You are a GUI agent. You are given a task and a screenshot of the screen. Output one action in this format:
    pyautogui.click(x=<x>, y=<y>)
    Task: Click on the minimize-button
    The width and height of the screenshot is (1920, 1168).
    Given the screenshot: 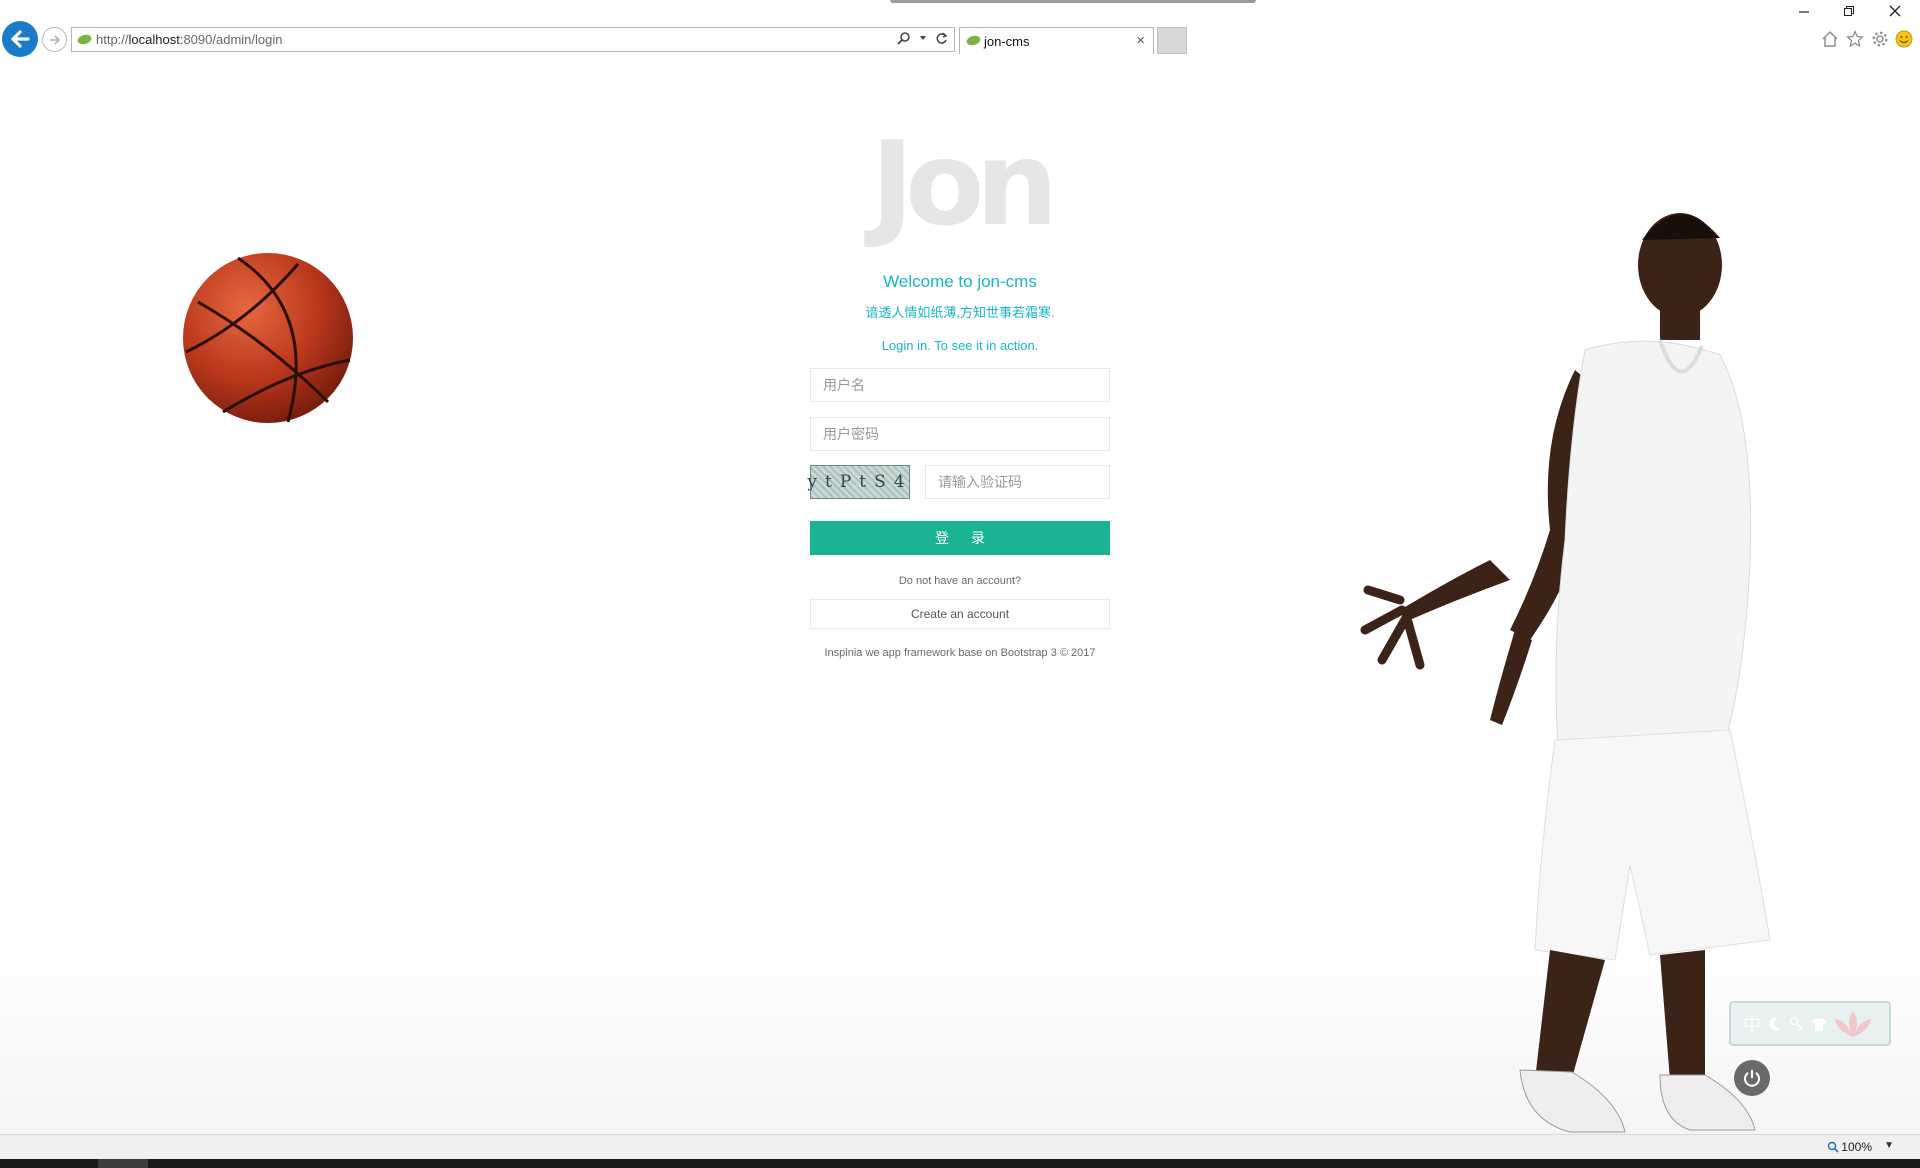 What is the action you would take?
    pyautogui.click(x=1804, y=13)
    